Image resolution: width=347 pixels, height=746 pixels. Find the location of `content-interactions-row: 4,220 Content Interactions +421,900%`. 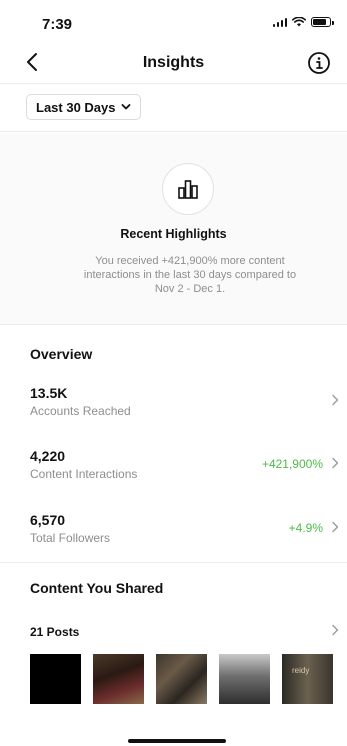

content-interactions-row: 4,220 Content Interactions +421,900% is located at coordinates (173, 476).